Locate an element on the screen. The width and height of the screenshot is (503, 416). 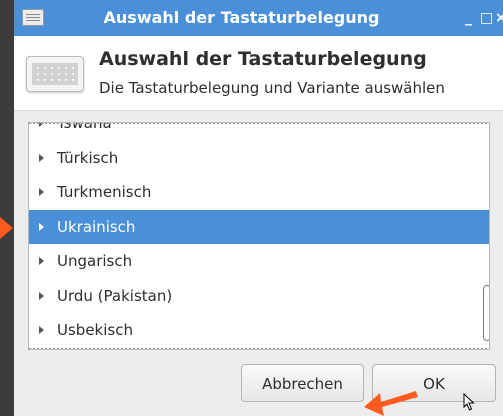
cancel-button: Abbrechen is located at coordinates (302, 383).